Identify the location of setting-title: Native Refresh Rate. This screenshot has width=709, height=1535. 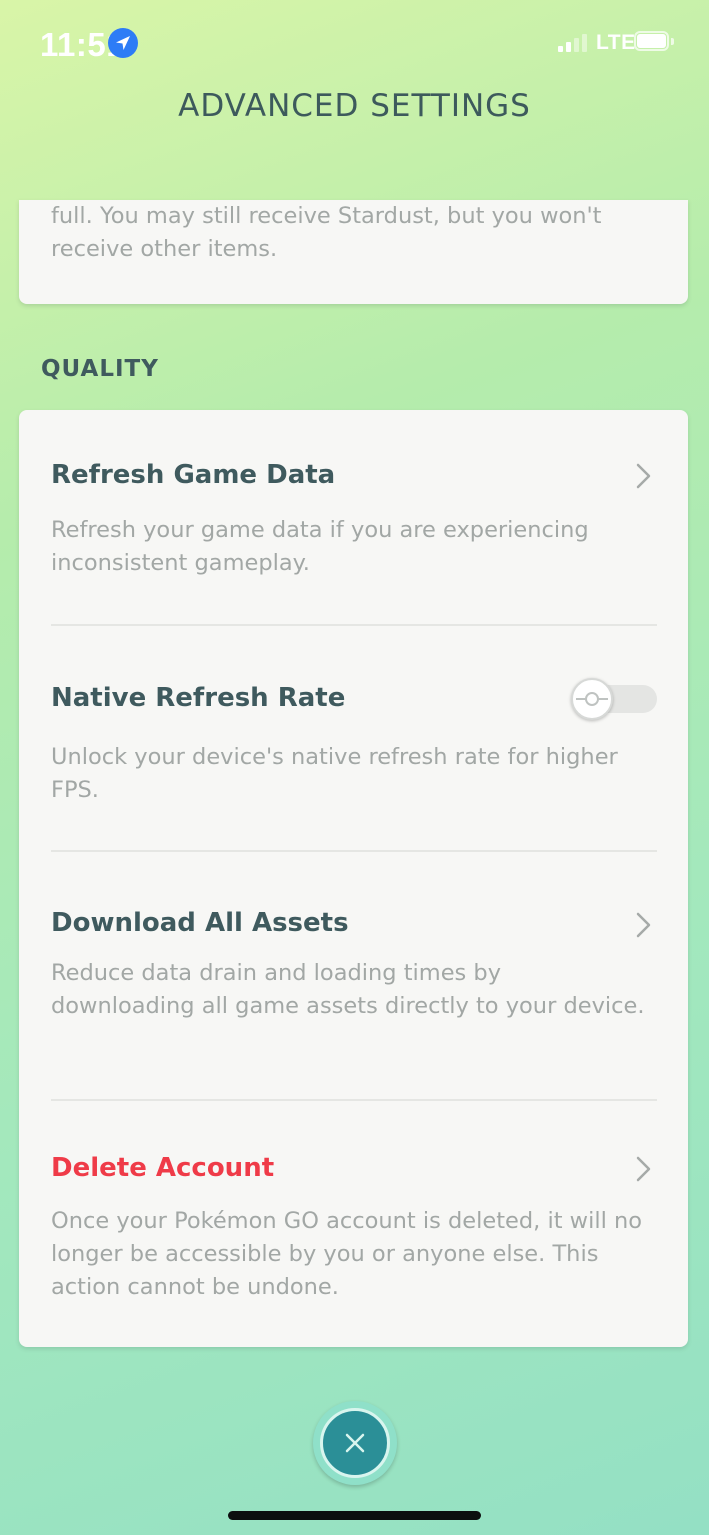
(198, 698).